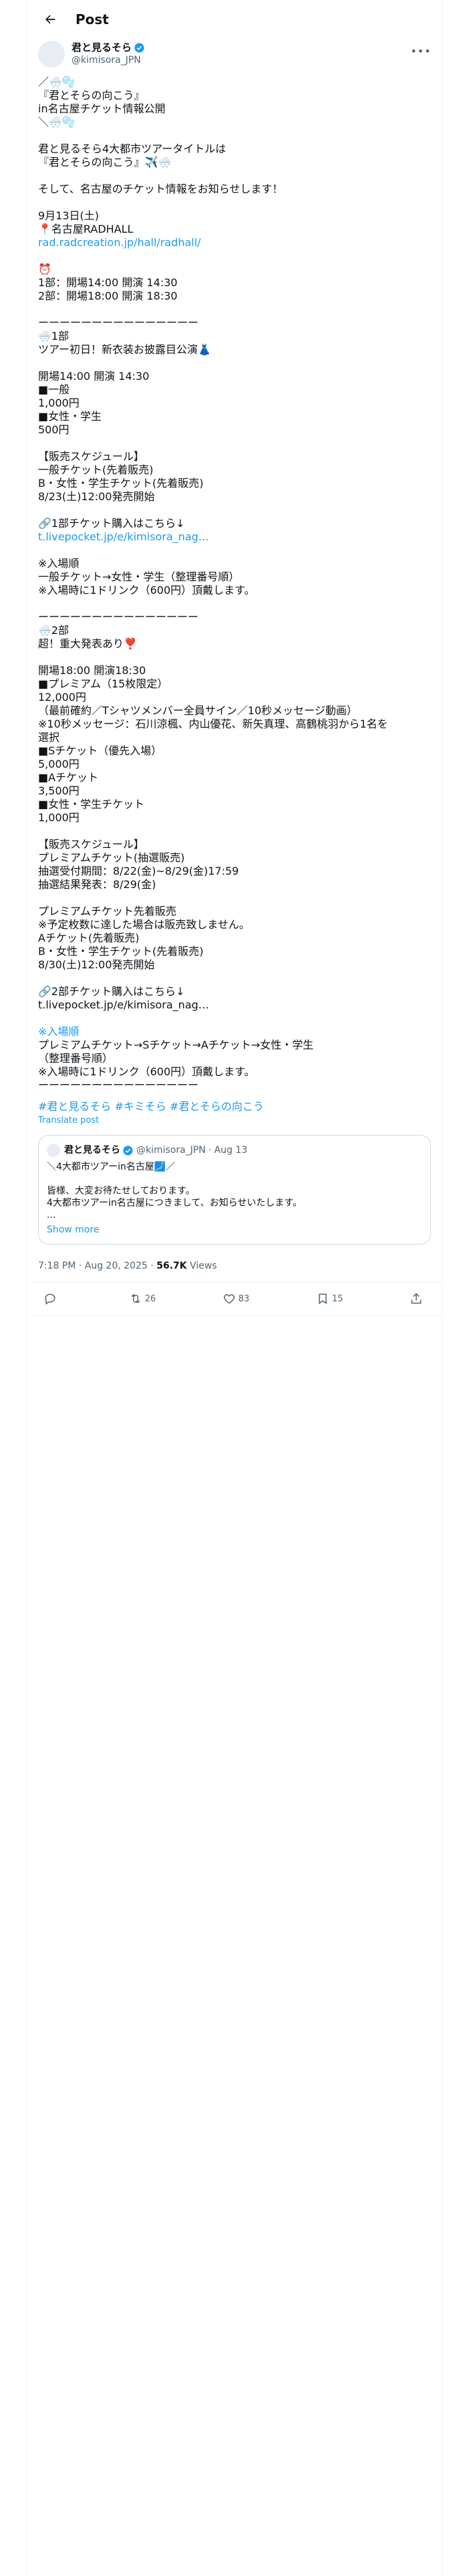 This screenshot has height=2576, width=451. What do you see at coordinates (171, 1150) in the screenshot?
I see `quote-author-handle: @kimisora_JPN` at bounding box center [171, 1150].